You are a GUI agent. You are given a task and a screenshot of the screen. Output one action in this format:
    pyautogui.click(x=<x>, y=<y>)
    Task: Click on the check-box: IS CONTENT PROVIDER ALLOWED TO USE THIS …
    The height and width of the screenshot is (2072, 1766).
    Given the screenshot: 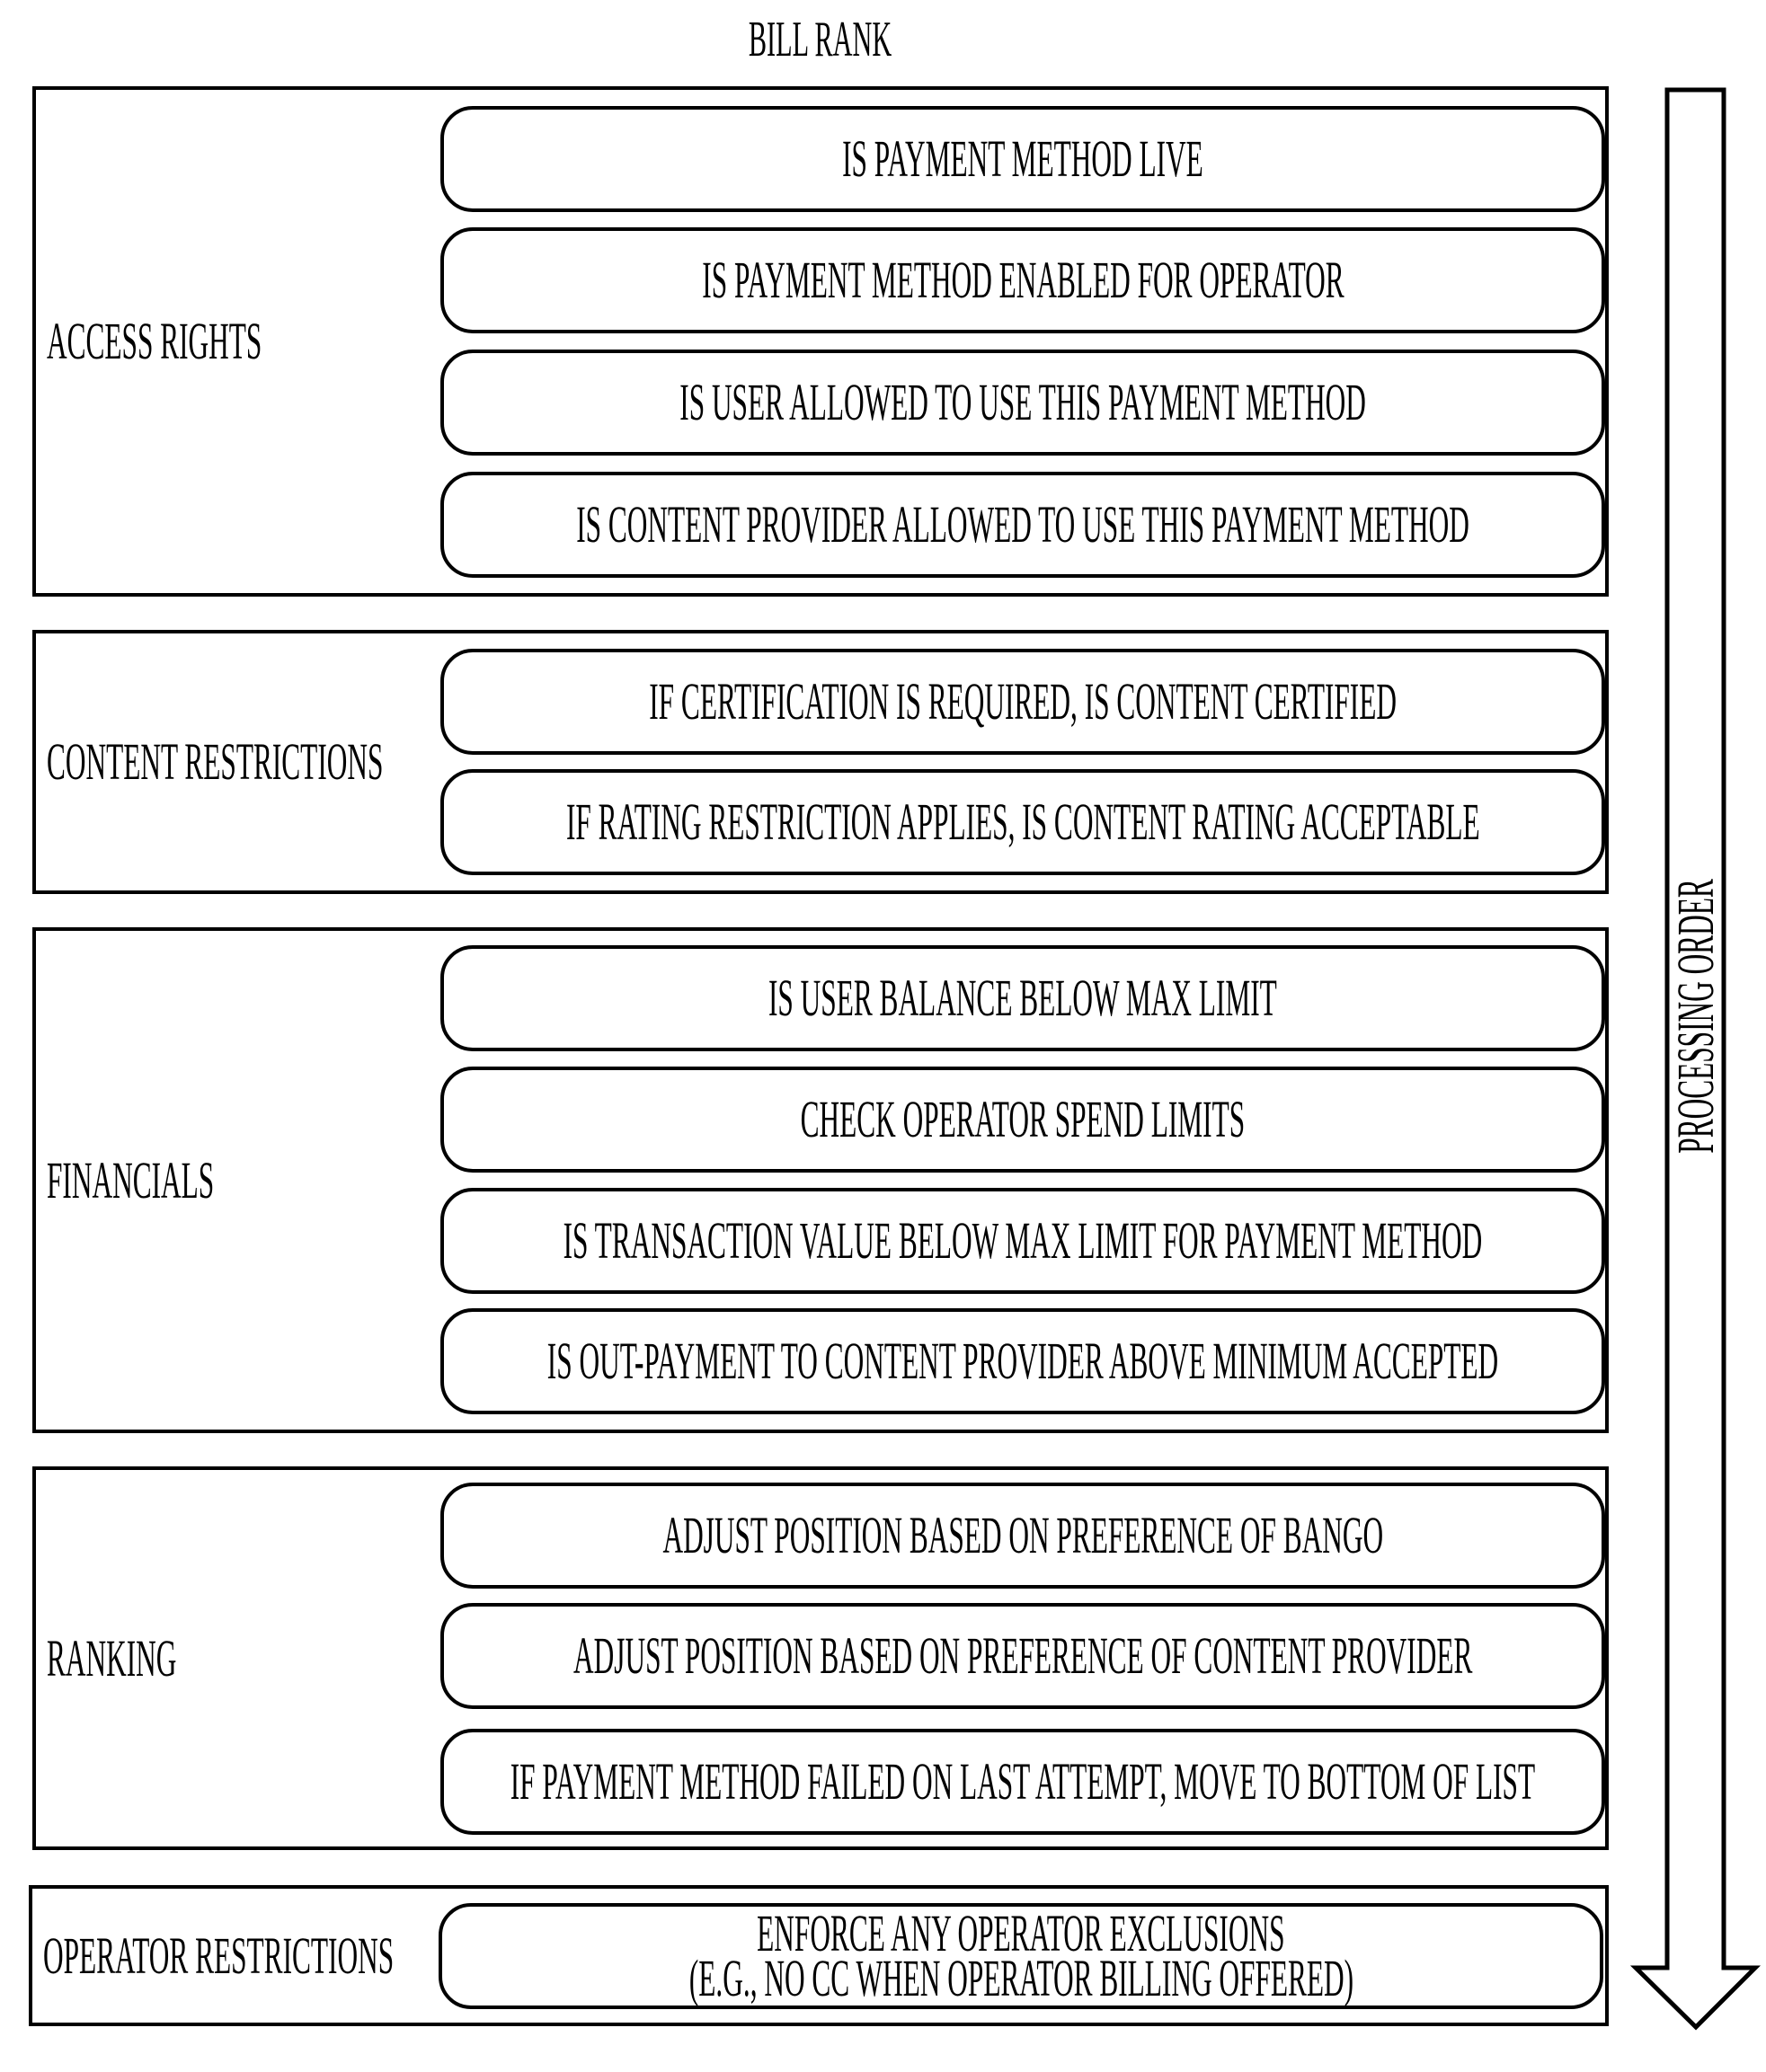 What is the action you would take?
    pyautogui.click(x=1023, y=525)
    